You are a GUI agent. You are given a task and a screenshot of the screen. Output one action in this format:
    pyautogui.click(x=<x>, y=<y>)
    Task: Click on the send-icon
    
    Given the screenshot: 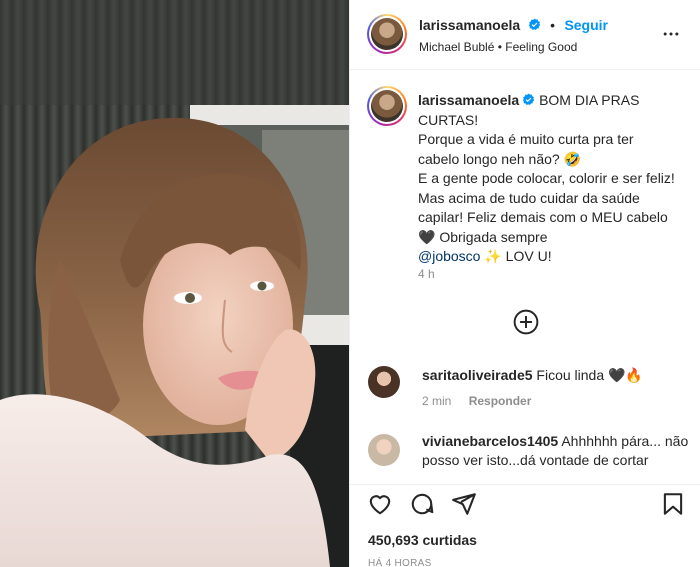 What is the action you would take?
    pyautogui.click(x=464, y=504)
    